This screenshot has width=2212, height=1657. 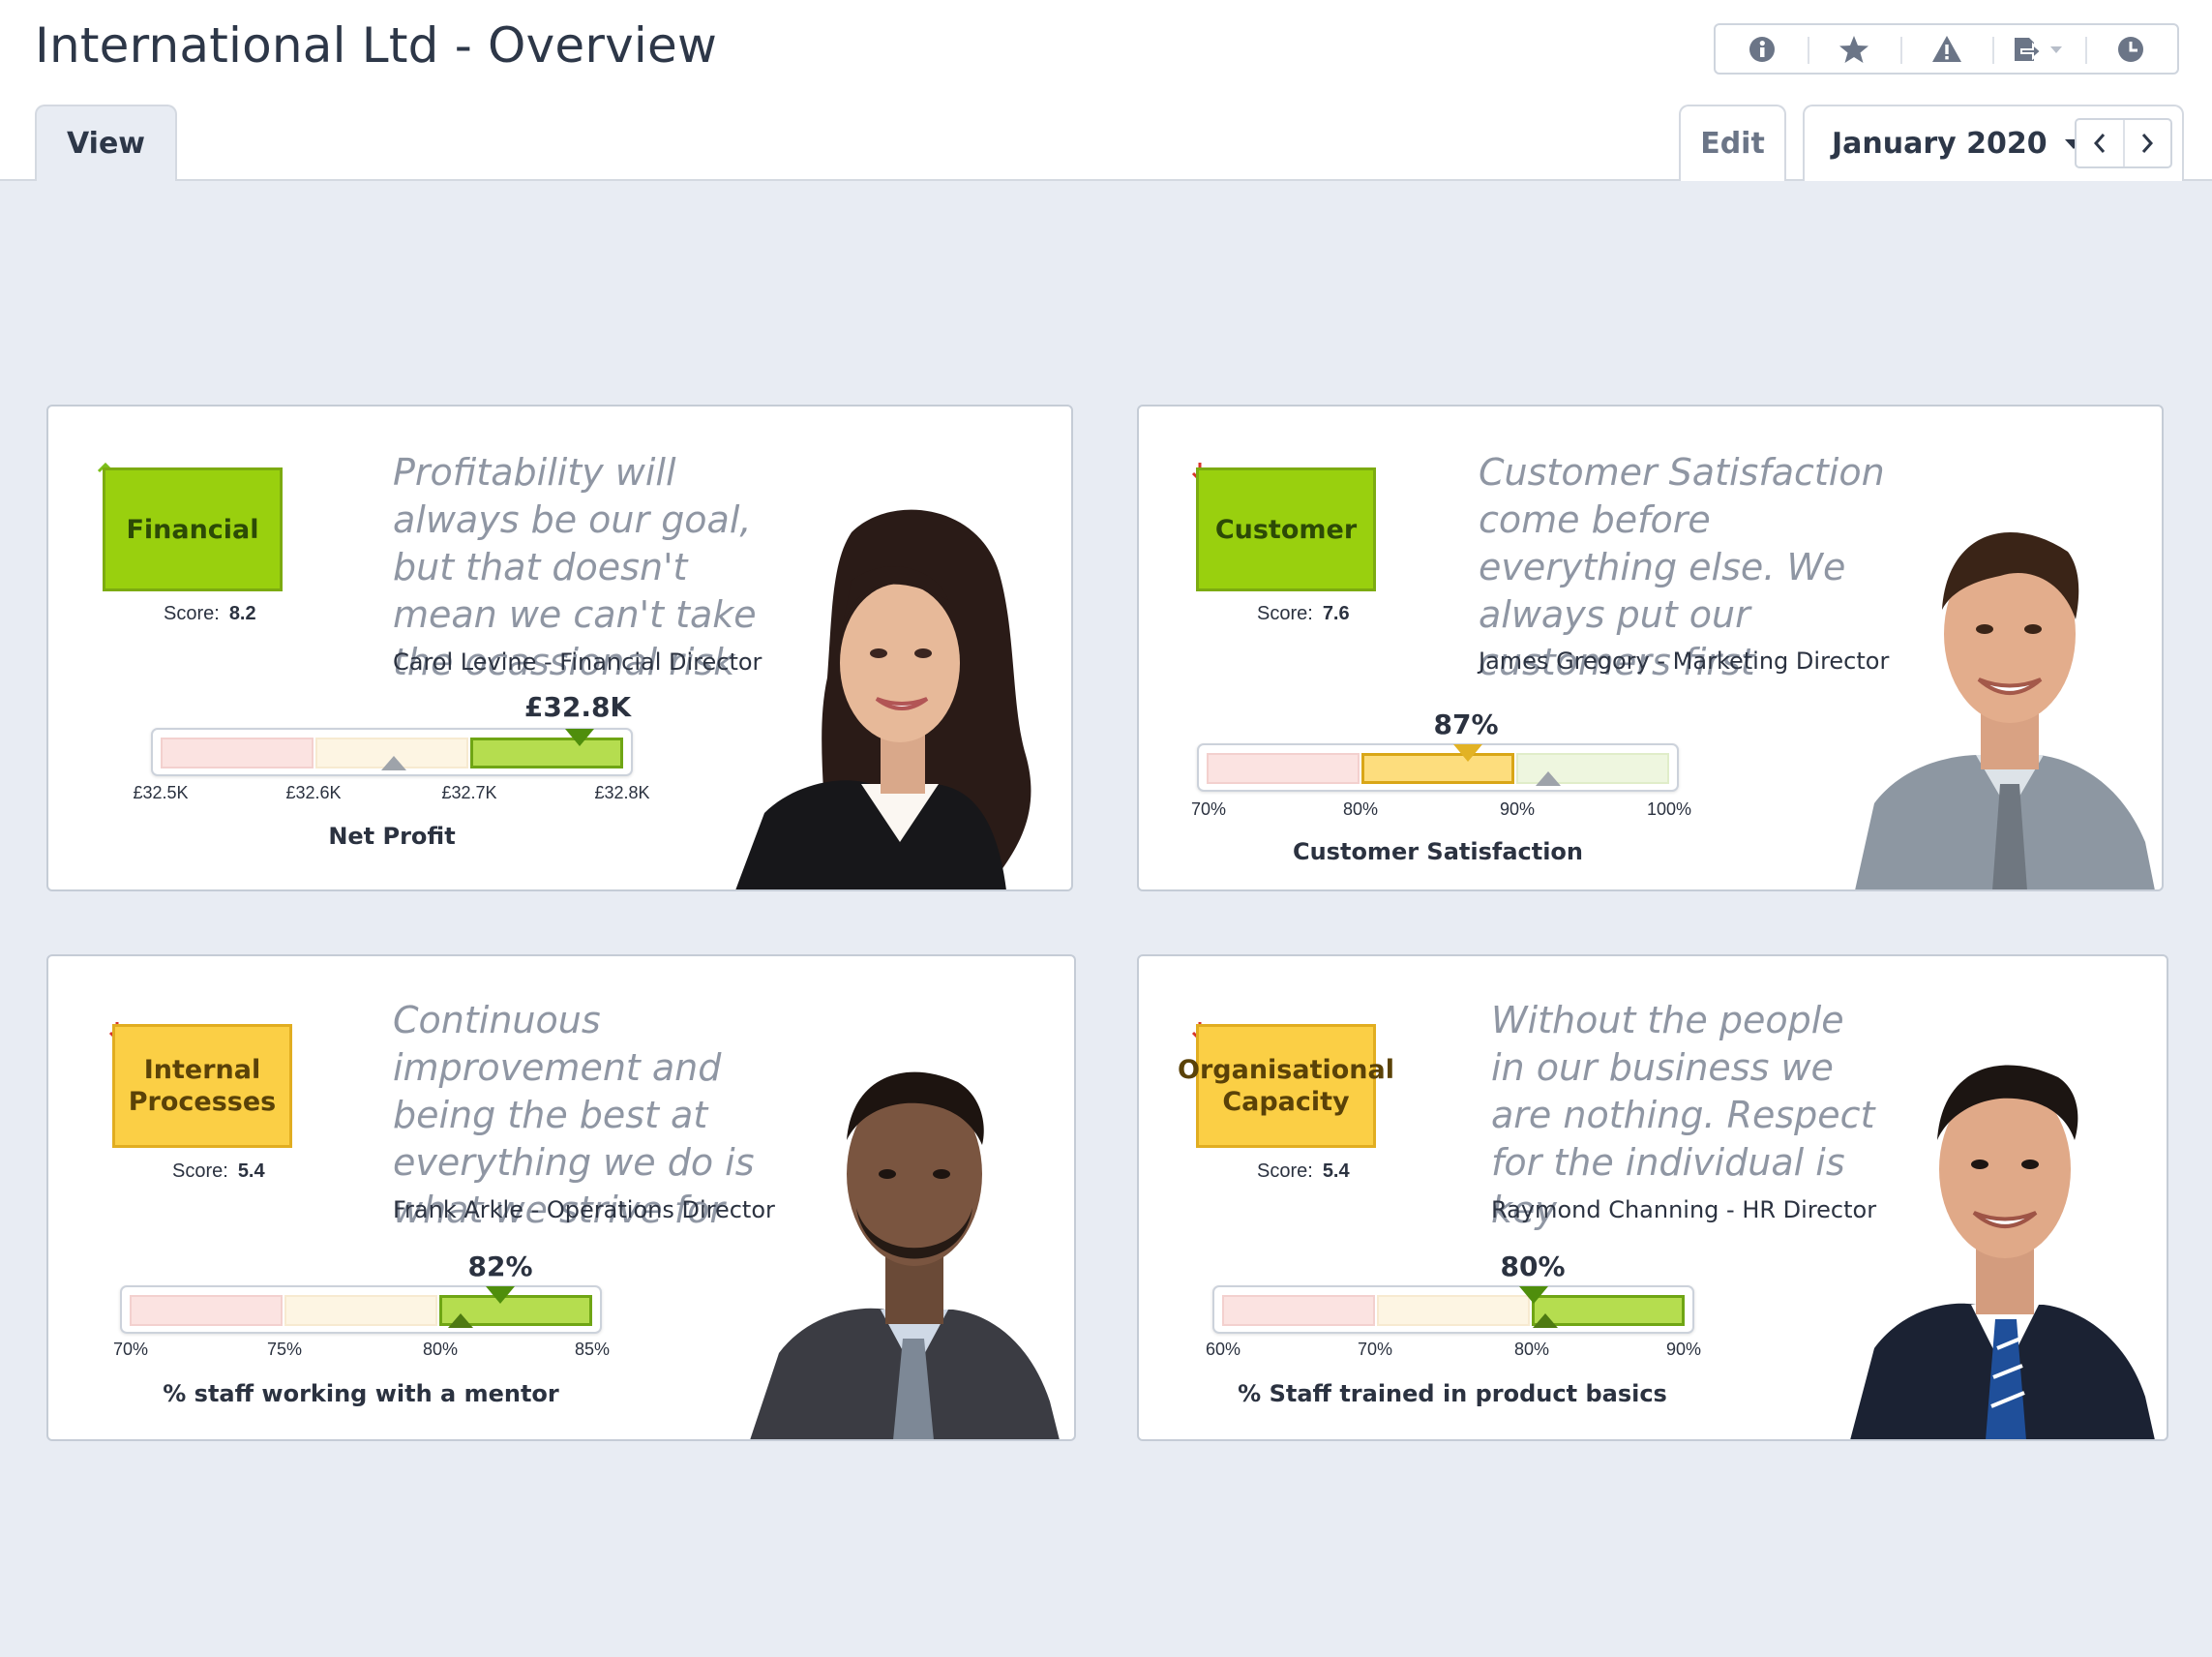 I want to click on star-icon, so click(x=1853, y=50).